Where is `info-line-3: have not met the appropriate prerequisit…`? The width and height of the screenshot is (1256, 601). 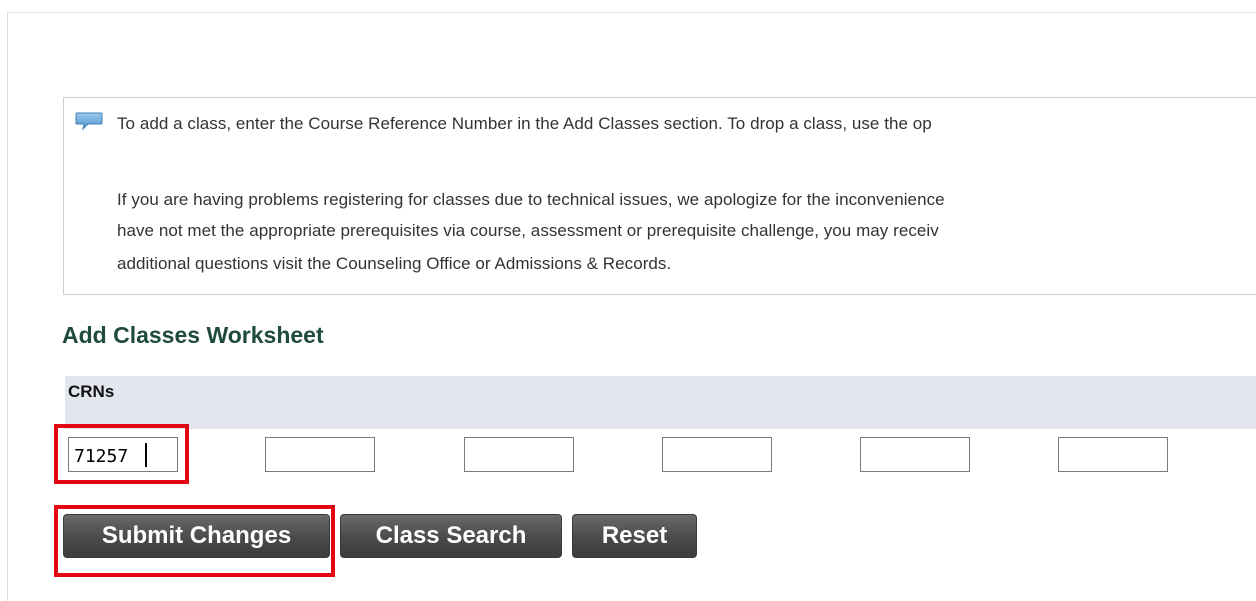
info-line-3: have not met the appropriate prerequisit… is located at coordinates (528, 230).